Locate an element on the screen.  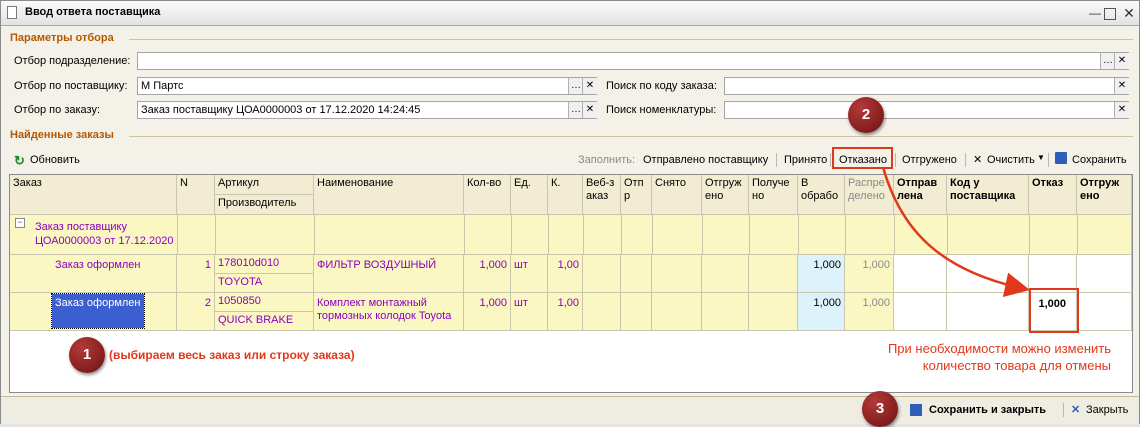
footer-separator is located at coordinates (1063, 410).